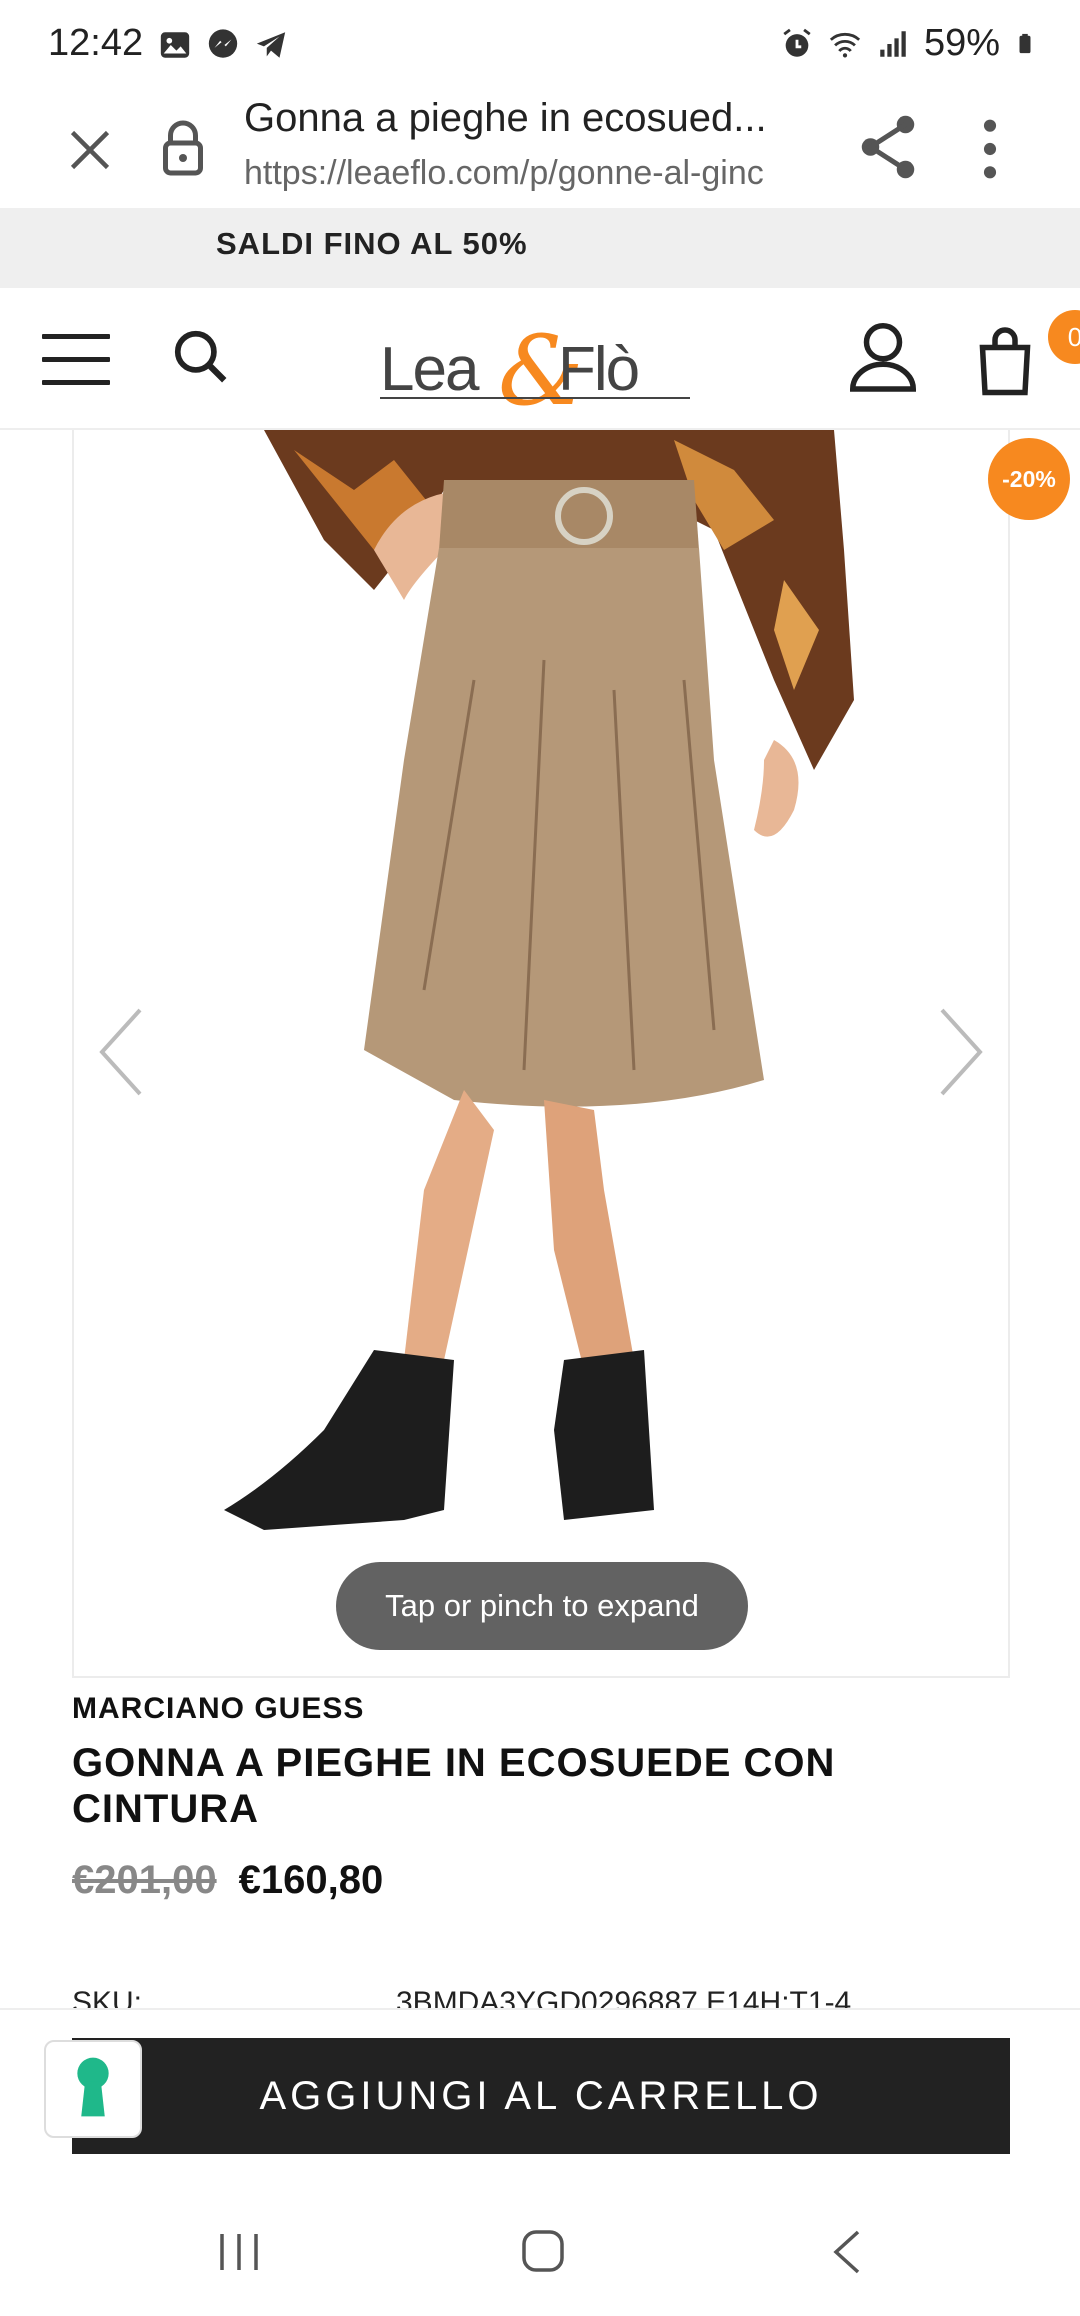  What do you see at coordinates (372, 243) in the screenshot?
I see `promo-text: SALDI FINO AL 50%` at bounding box center [372, 243].